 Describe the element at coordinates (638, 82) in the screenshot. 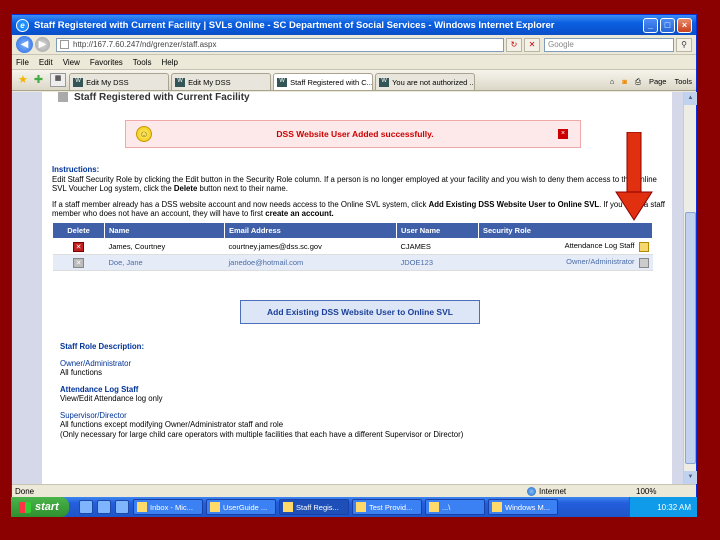

I see `print-icon: ⎙` at that location.